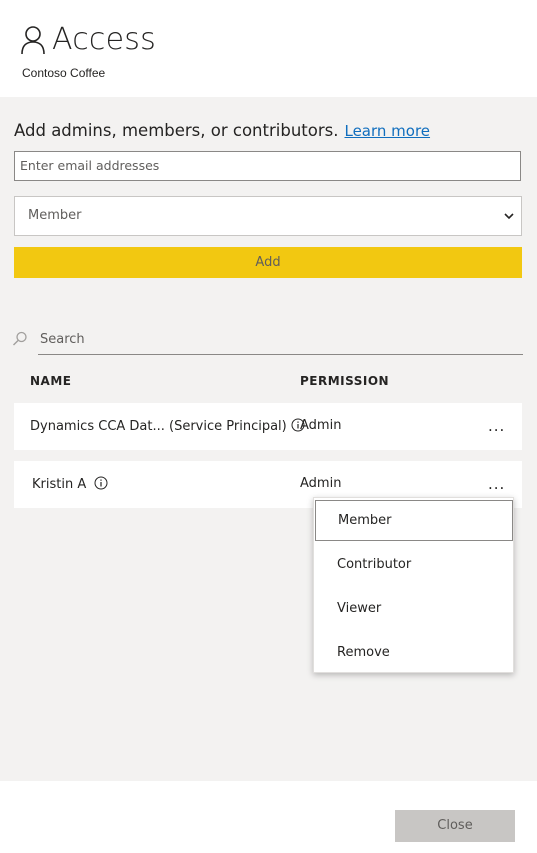 The image size is (537, 853). I want to click on workspace-name: Contoso Coffee, so click(64, 73).